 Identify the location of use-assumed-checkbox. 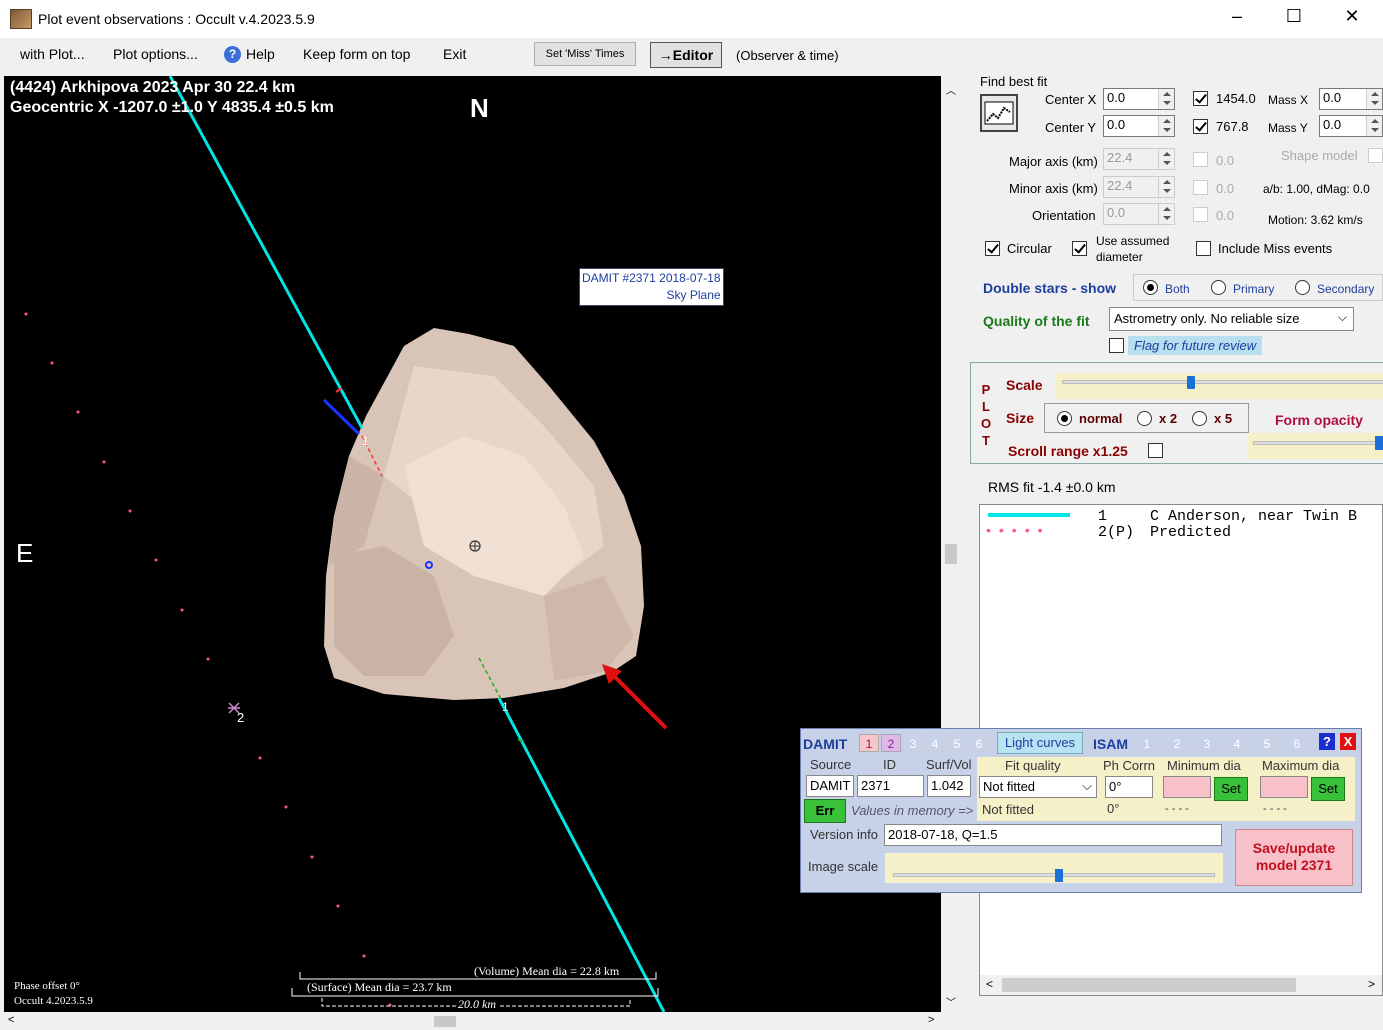
(1079, 248).